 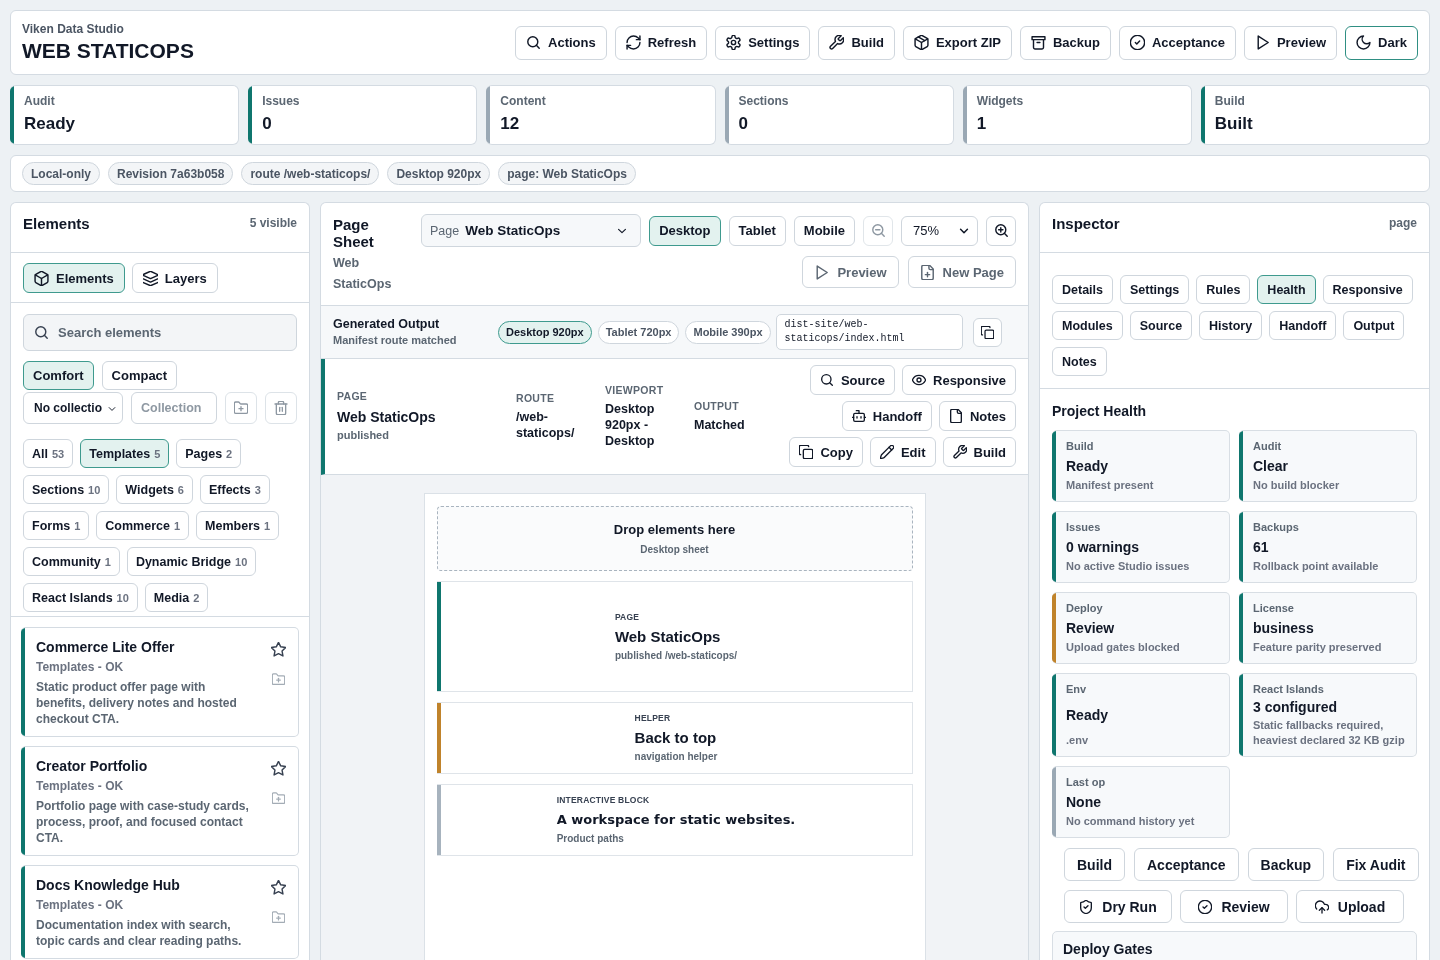 What do you see at coordinates (41, 332) in the screenshot?
I see `search-icon` at bounding box center [41, 332].